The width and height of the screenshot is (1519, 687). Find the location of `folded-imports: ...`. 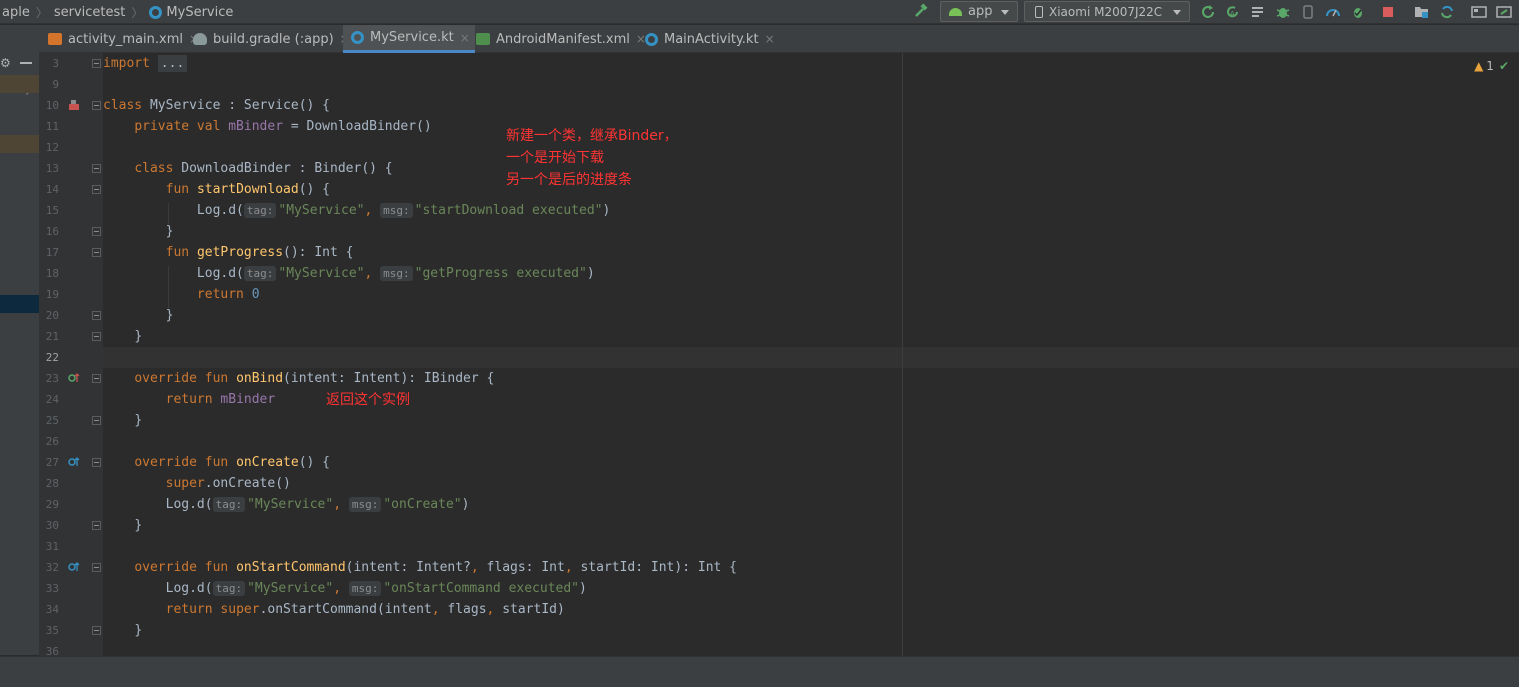

folded-imports: ... is located at coordinates (172, 63).